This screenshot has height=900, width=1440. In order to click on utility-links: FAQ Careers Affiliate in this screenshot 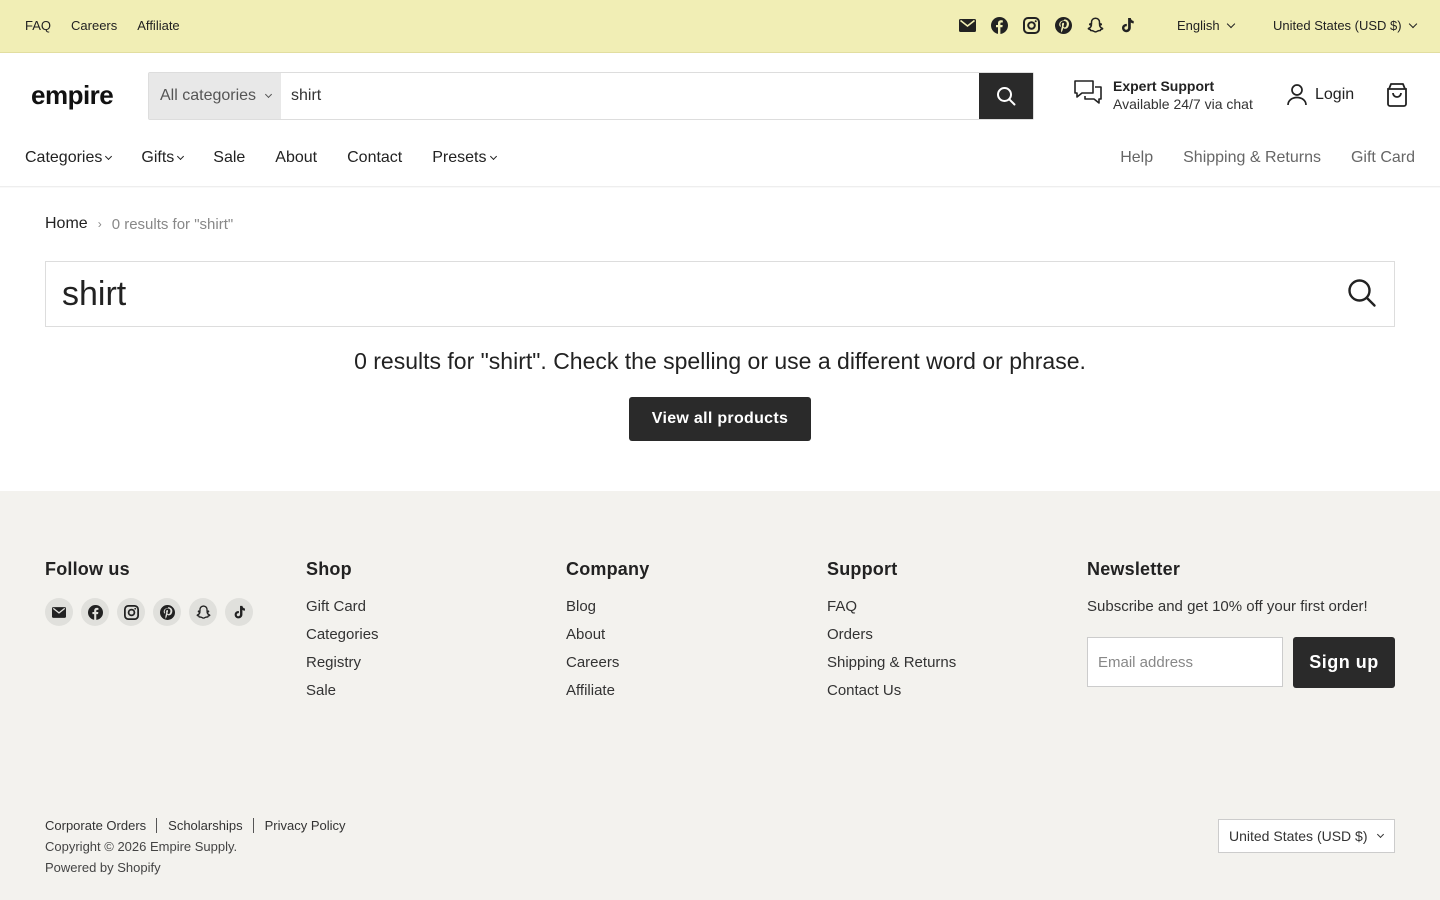, I will do `click(102, 25)`.